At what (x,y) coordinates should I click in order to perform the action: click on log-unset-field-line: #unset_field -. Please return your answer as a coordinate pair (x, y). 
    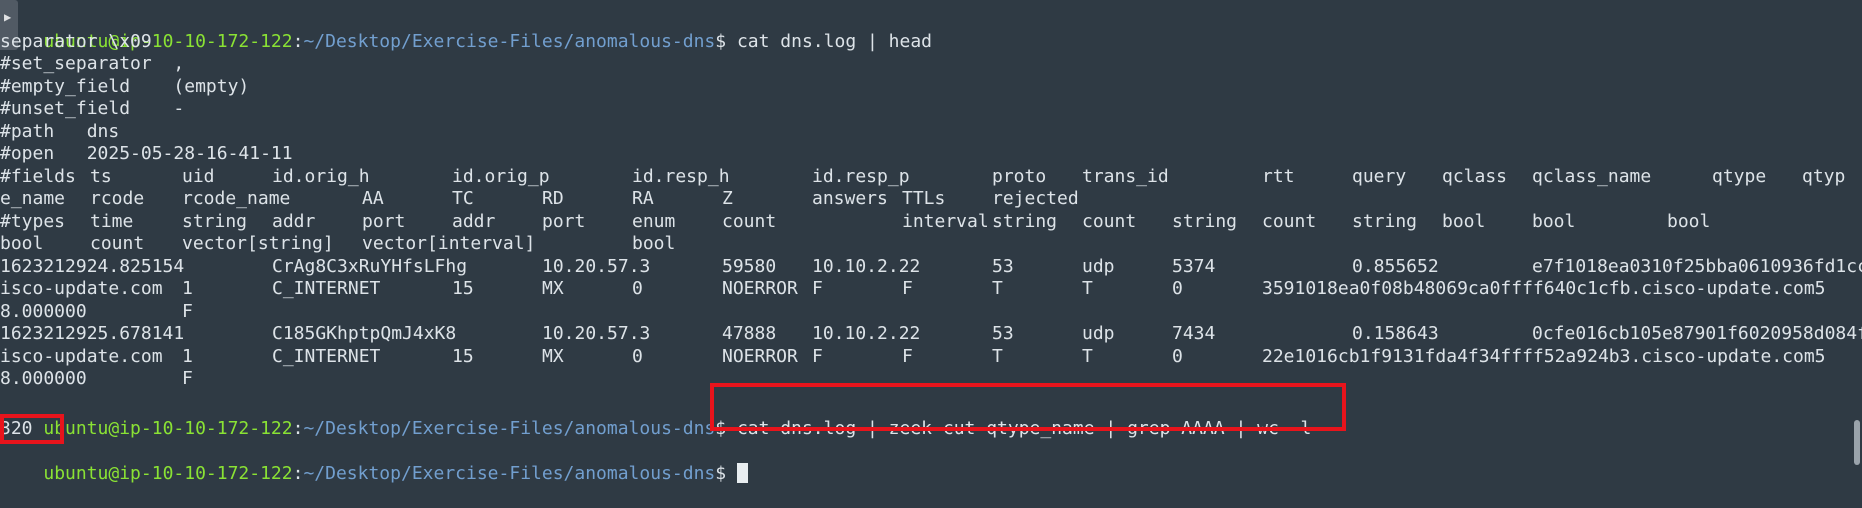
    Looking at the image, I should click on (92, 108).